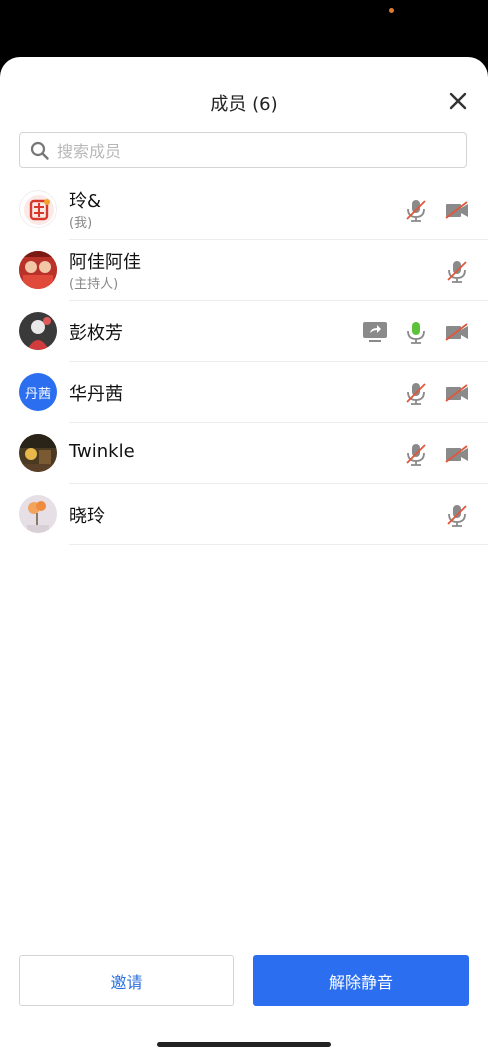  What do you see at coordinates (81, 223) in the screenshot?
I see `member-role: (我)` at bounding box center [81, 223].